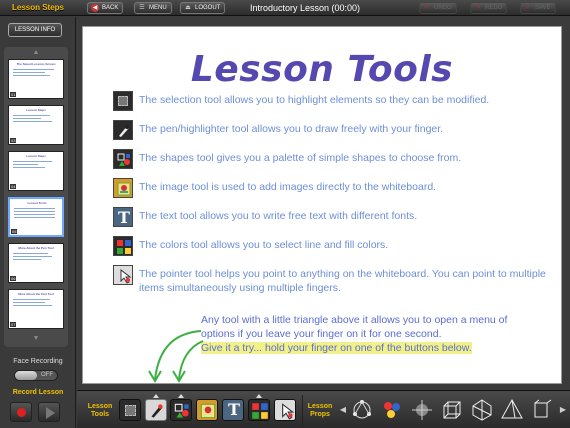 Image resolution: width=570 pixels, height=428 pixels. What do you see at coordinates (320, 411) in the screenshot?
I see `lesson-props-label: Lesson Props` at bounding box center [320, 411].